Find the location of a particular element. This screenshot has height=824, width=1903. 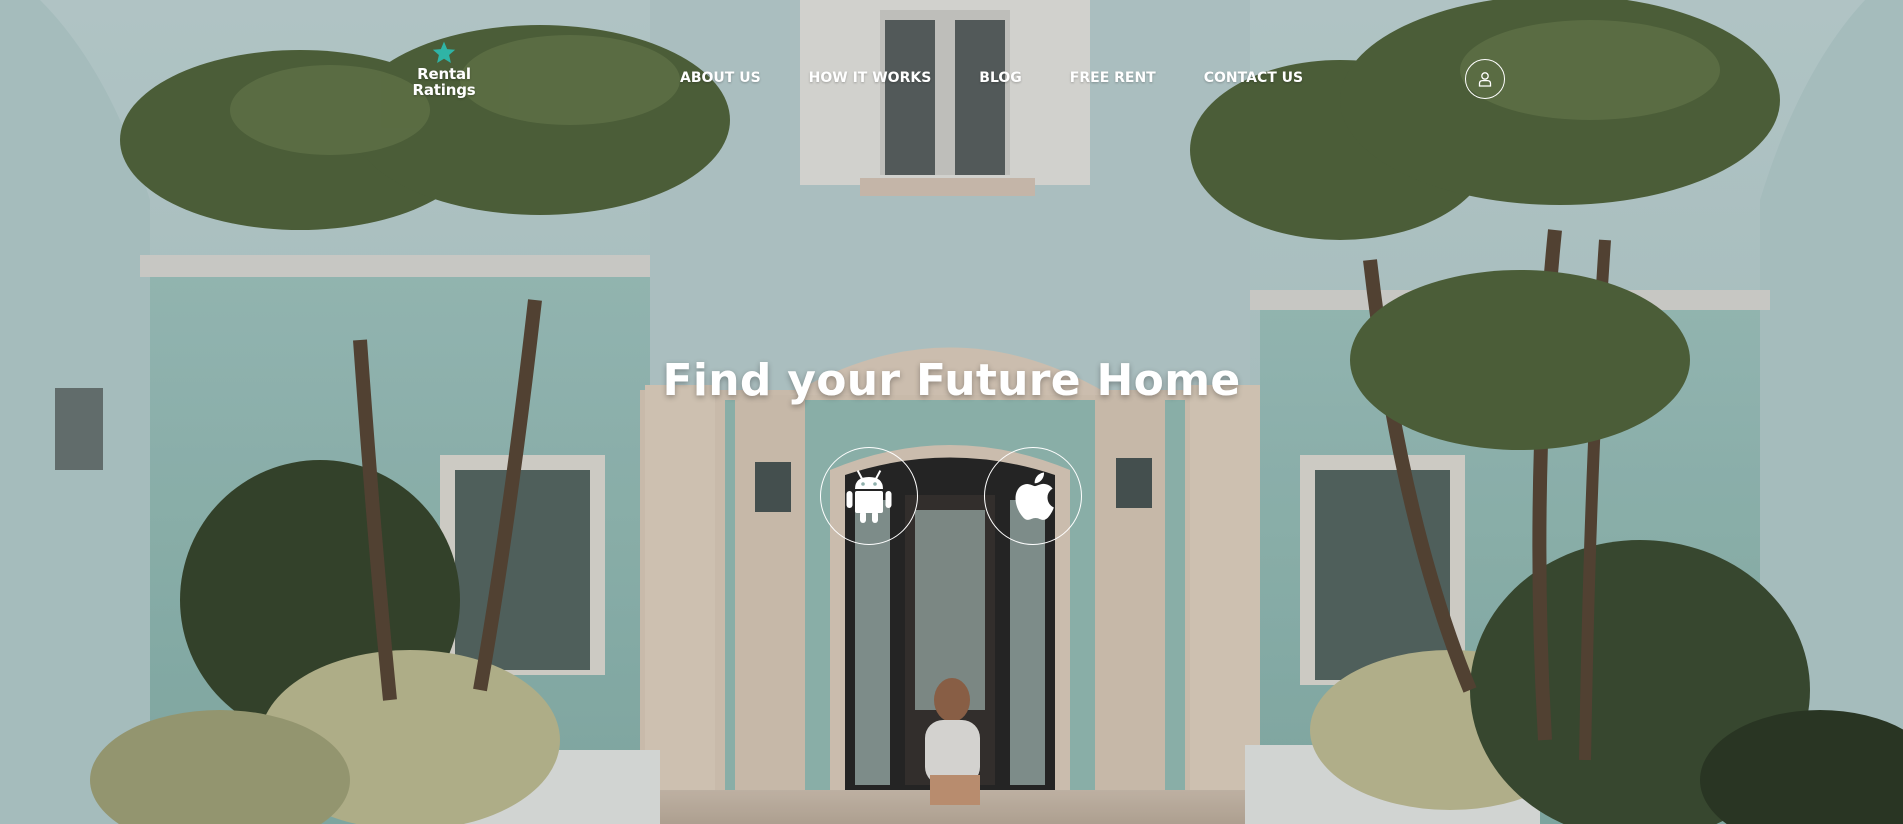

android-icon is located at coordinates (869, 496).